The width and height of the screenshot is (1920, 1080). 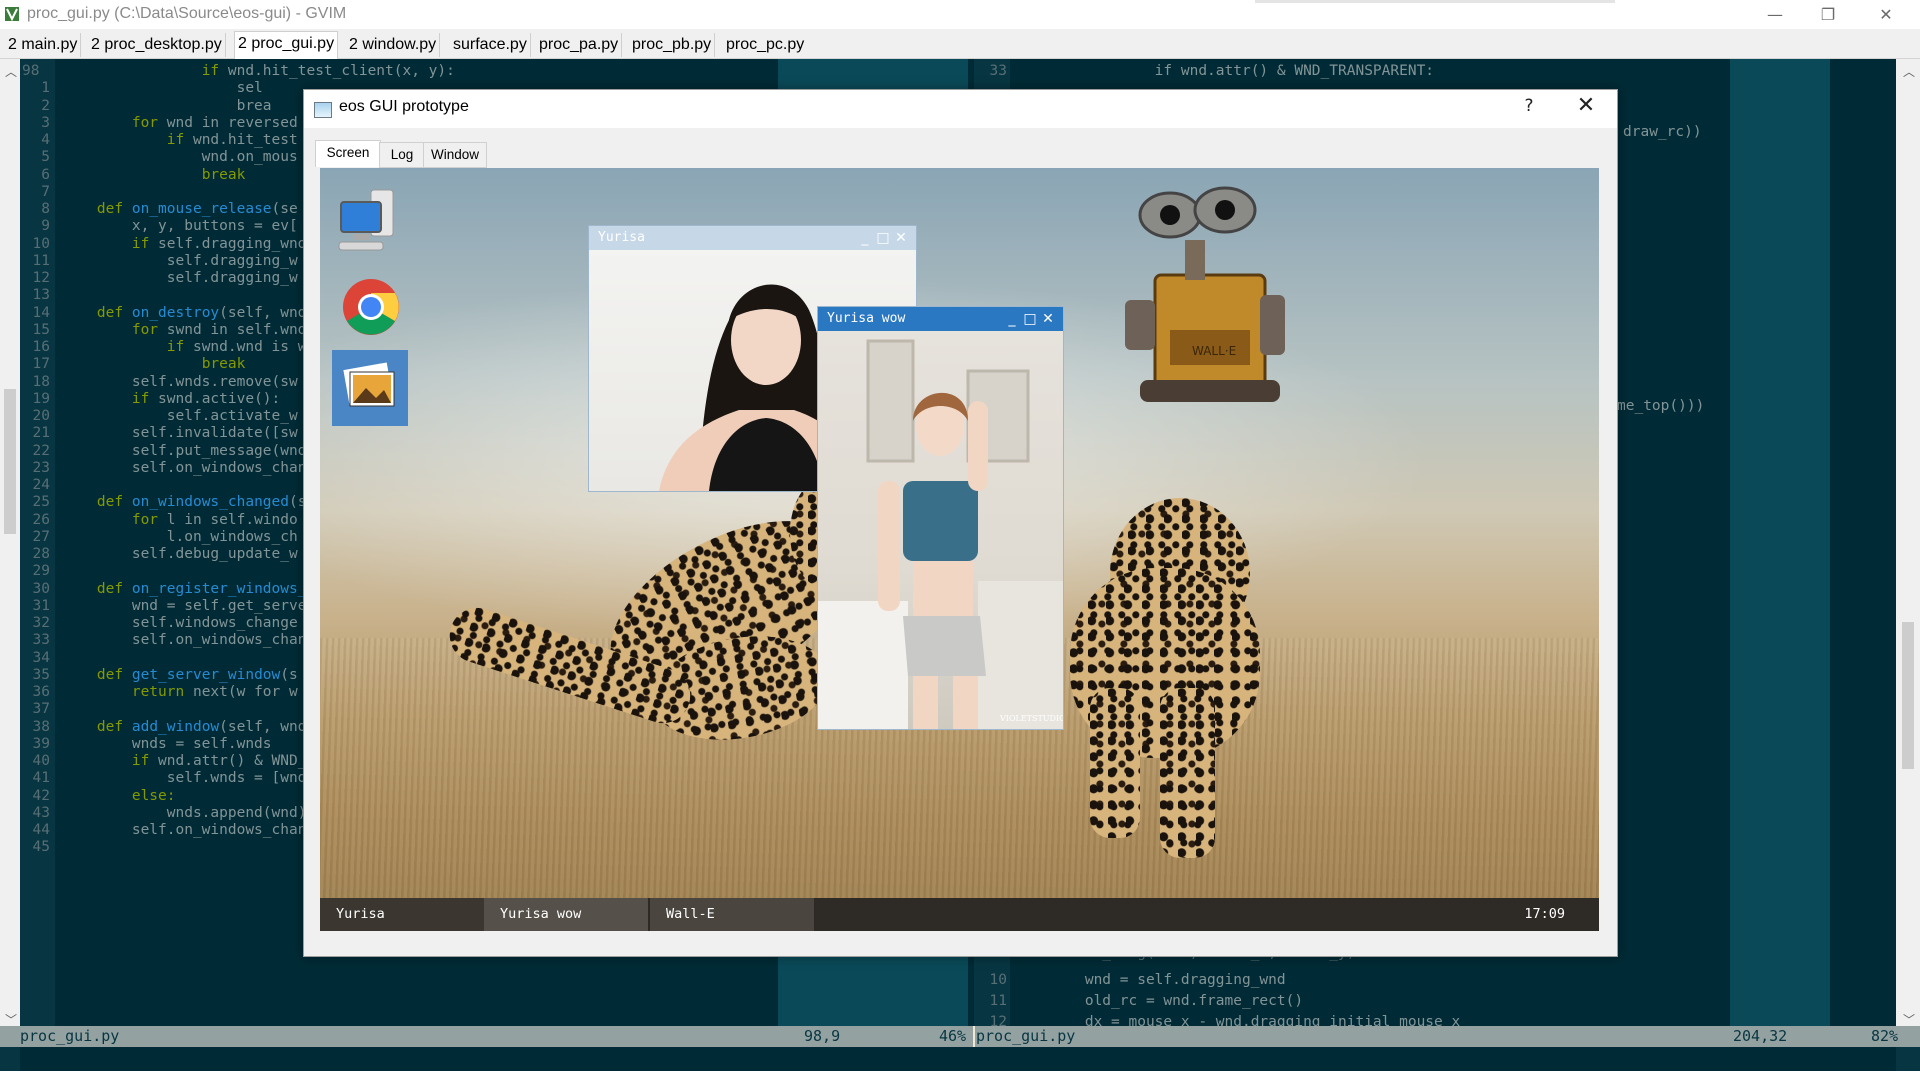 I want to click on code-line: wnd = self.dragging_wnd, so click(x=1150, y=980).